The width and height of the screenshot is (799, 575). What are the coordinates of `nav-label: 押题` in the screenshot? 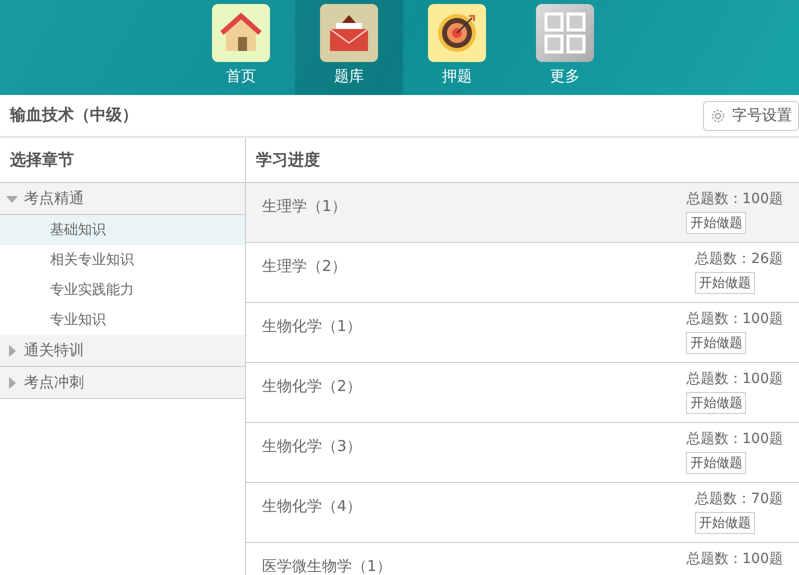 It's located at (457, 76).